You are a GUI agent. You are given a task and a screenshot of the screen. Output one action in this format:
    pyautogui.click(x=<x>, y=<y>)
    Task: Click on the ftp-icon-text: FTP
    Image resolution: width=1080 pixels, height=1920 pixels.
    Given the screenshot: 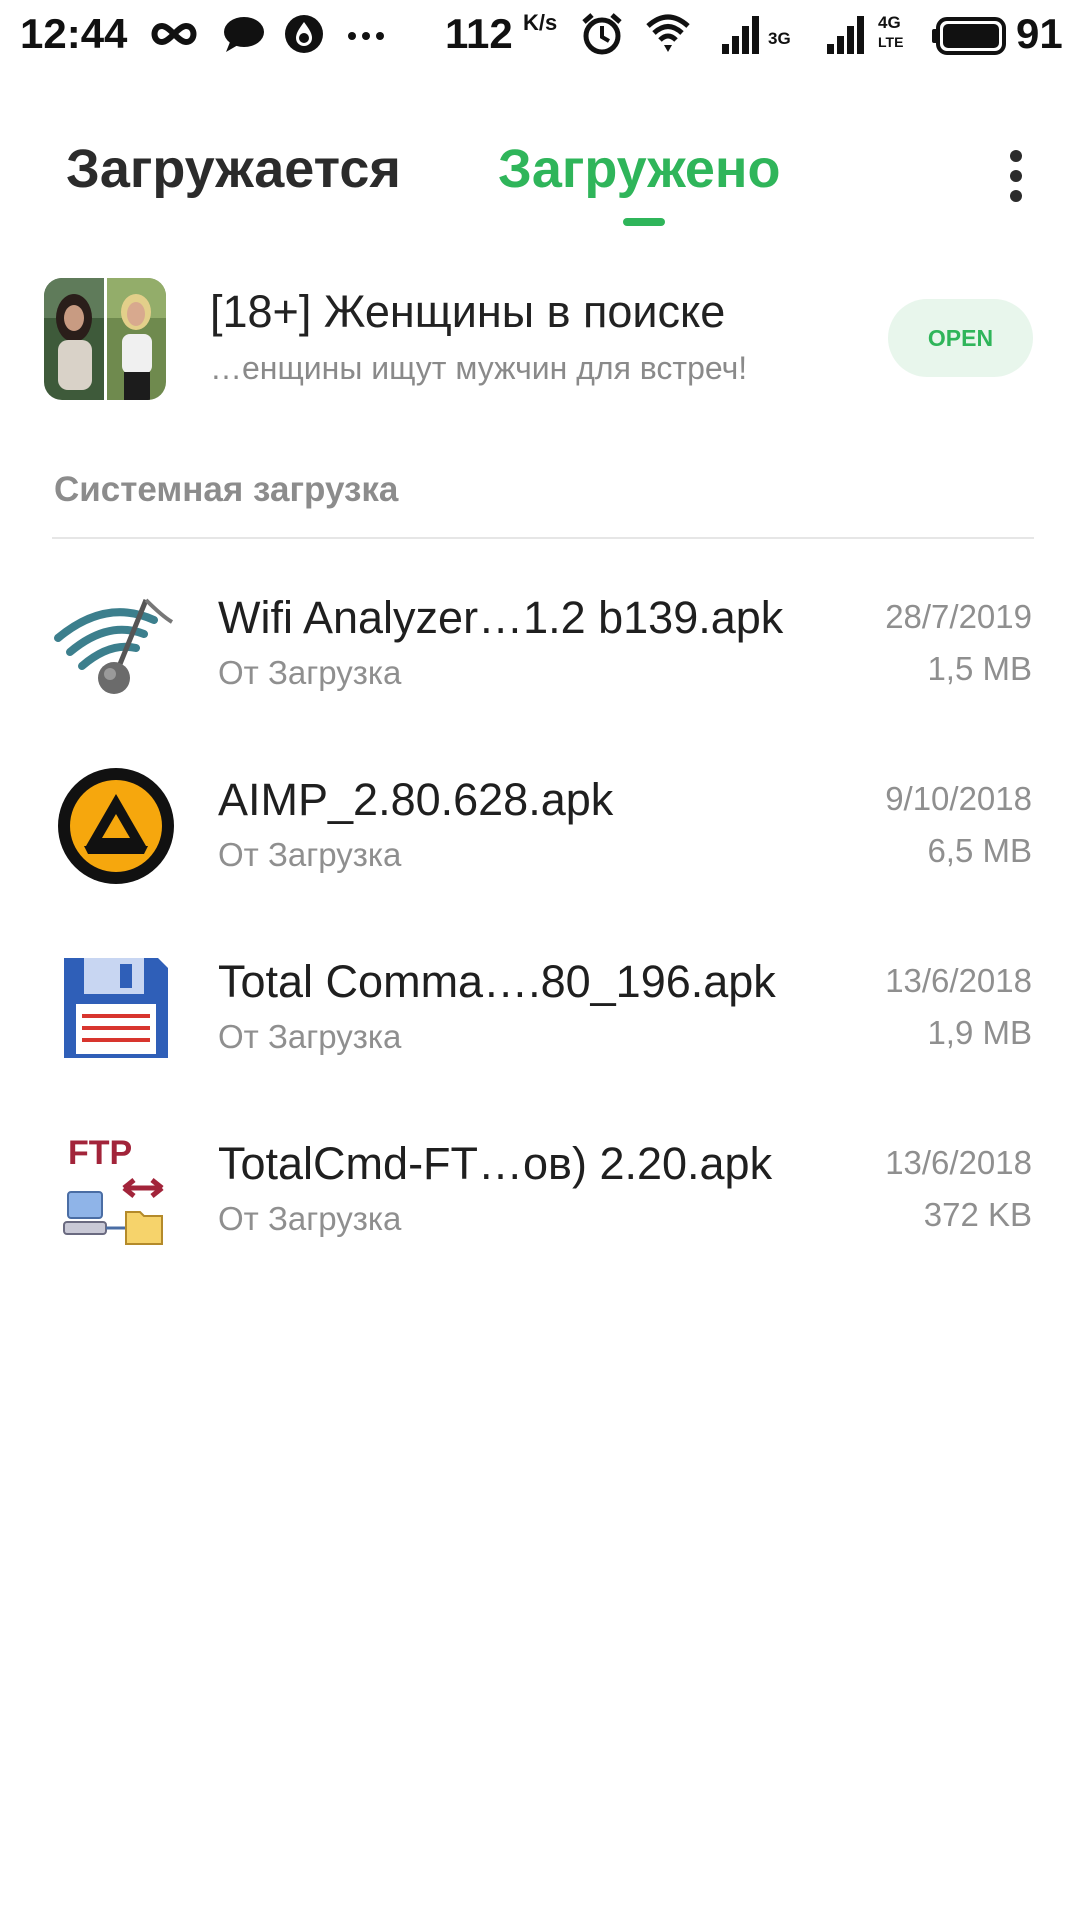 What is the action you would take?
    pyautogui.click(x=100, y=1153)
    